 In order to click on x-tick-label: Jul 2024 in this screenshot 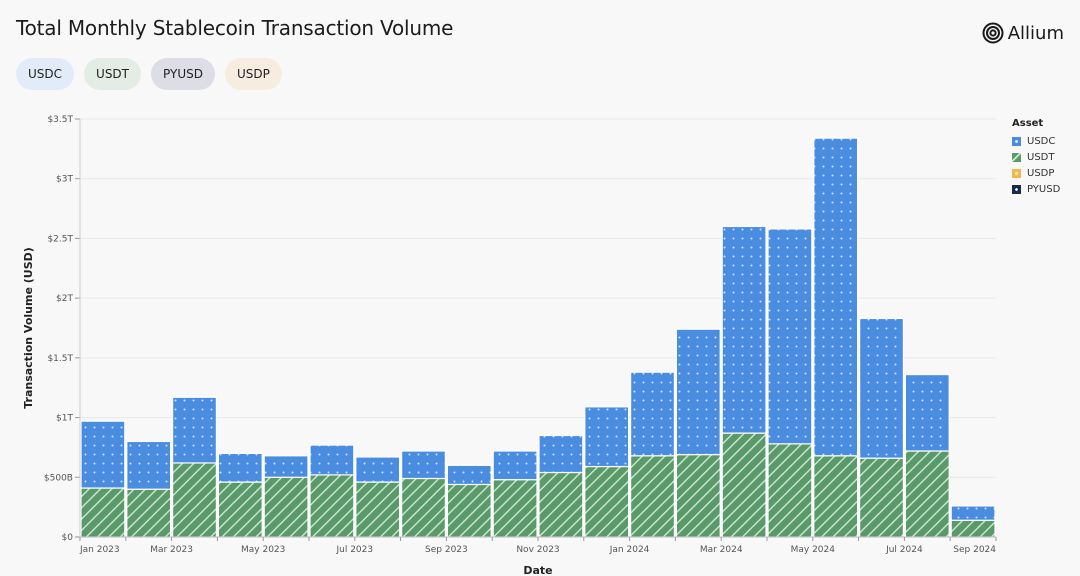, I will do `click(904, 550)`.